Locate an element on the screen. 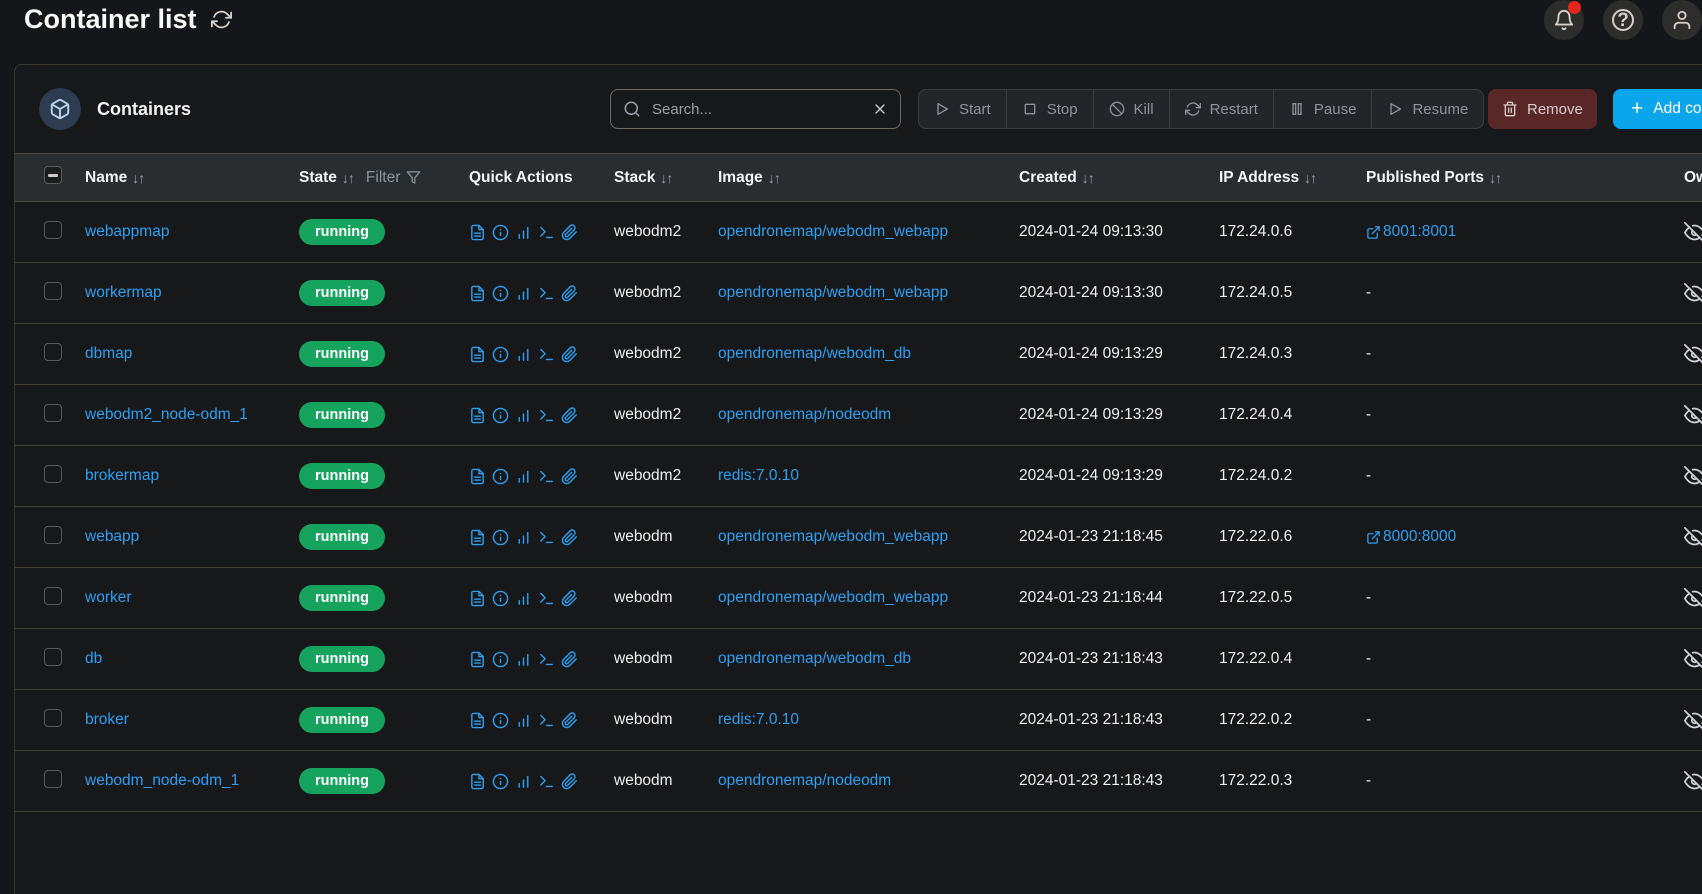  help-button: ? is located at coordinates (1623, 20).